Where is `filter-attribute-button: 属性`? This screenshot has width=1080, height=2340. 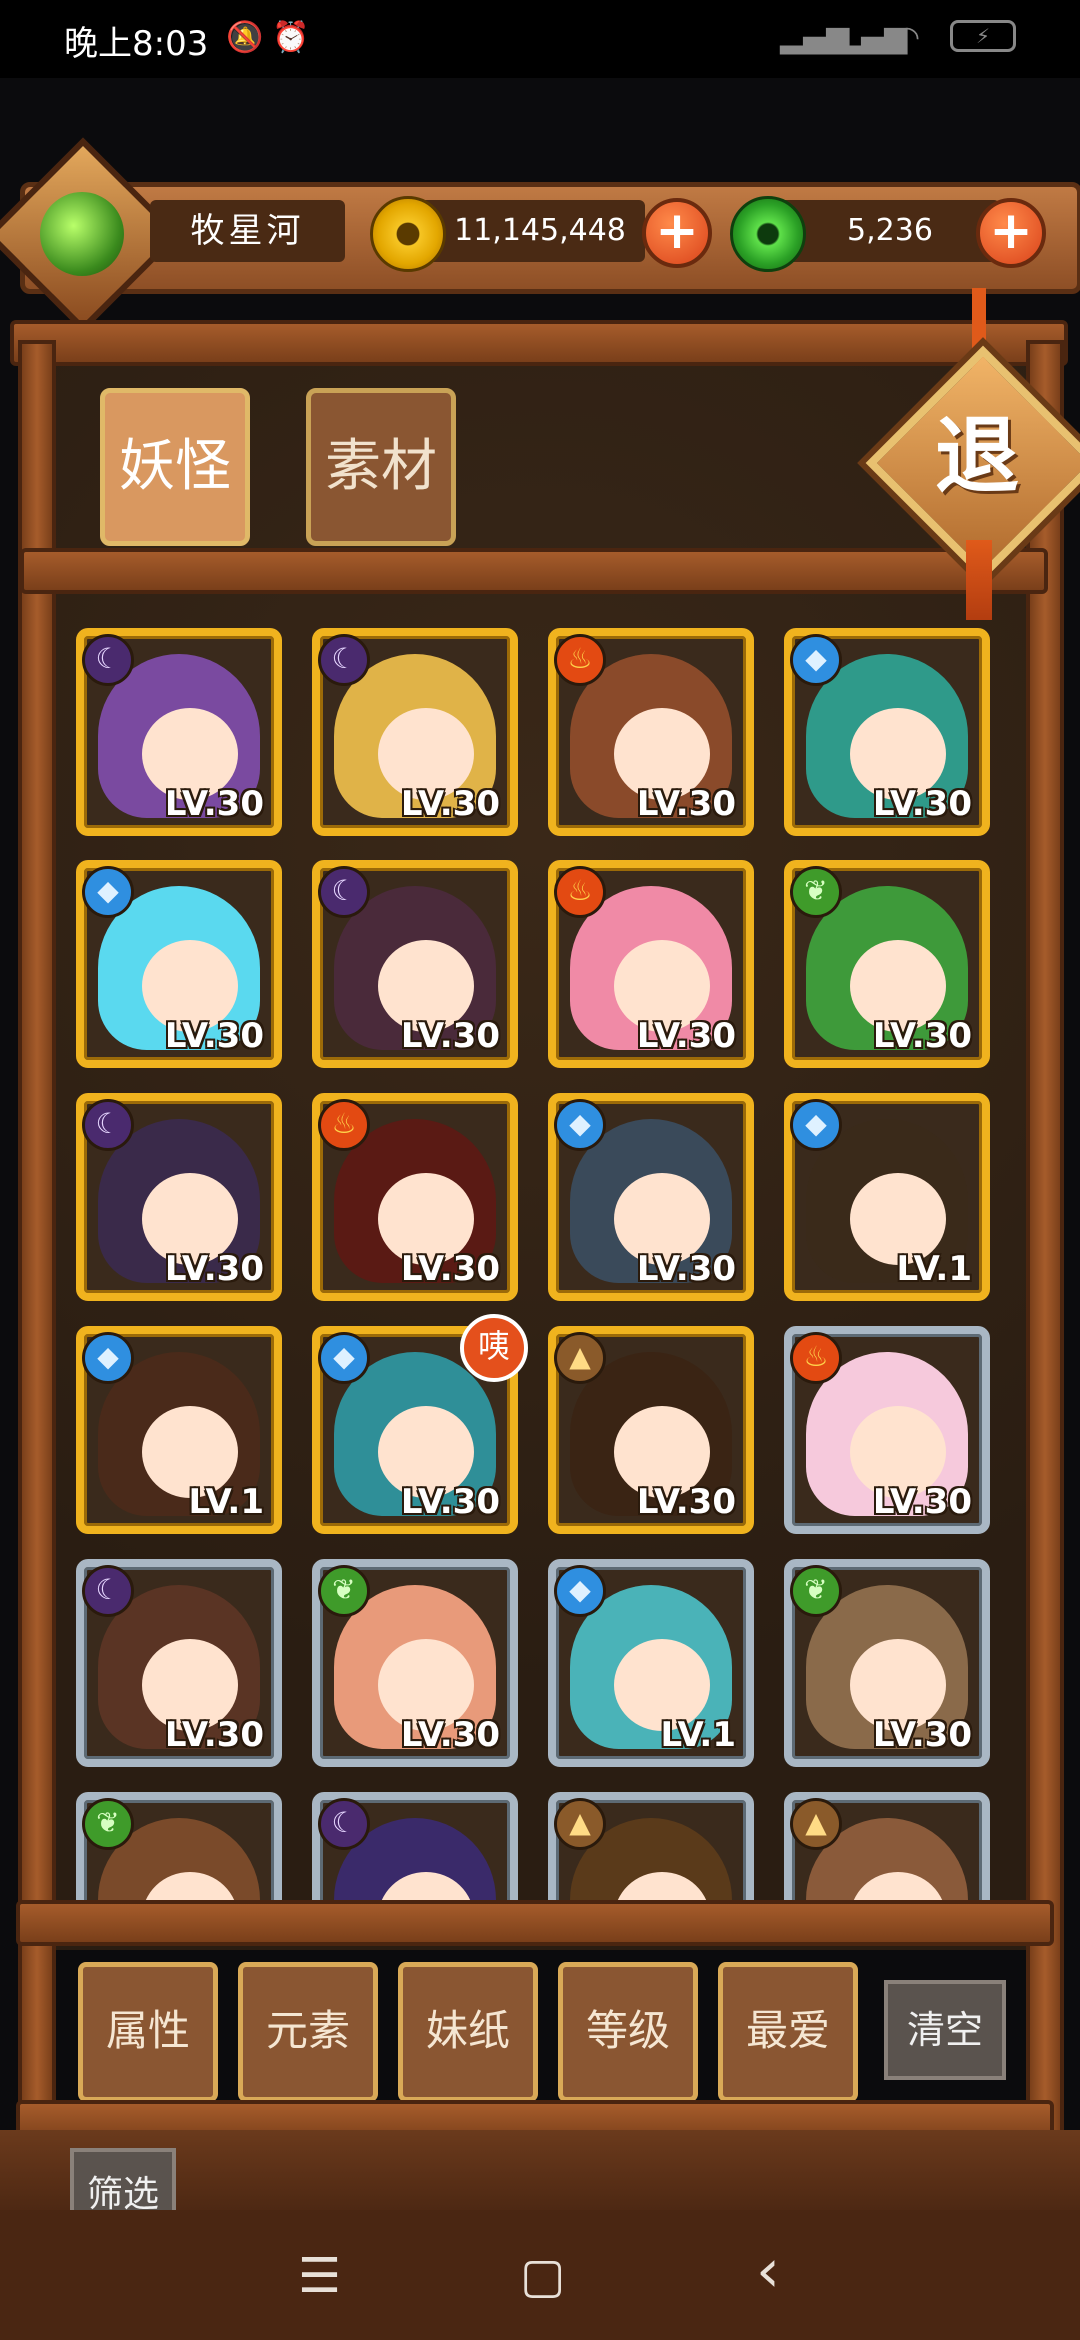 filter-attribute-button: 属性 is located at coordinates (148, 2032).